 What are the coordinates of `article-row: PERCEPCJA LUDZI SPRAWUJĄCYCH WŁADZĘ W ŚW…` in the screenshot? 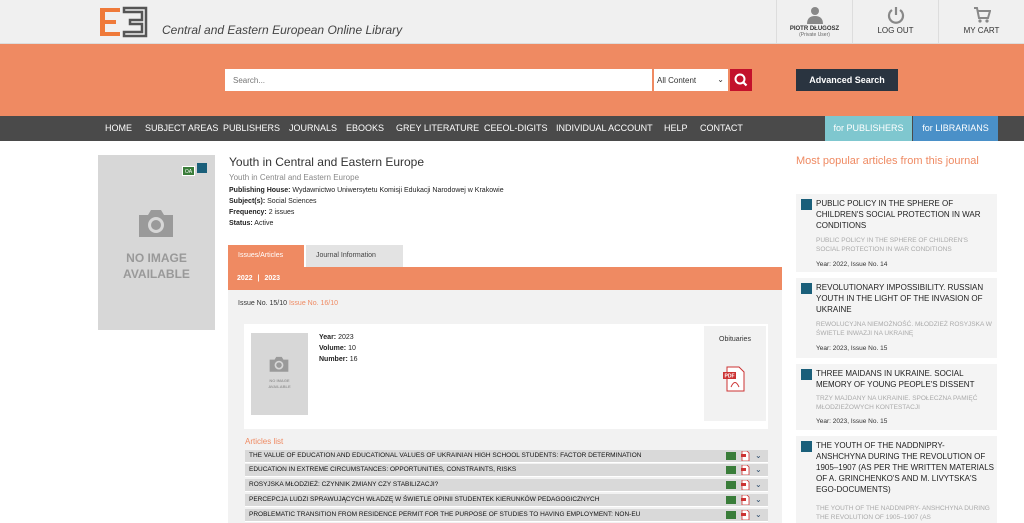 It's located at (506, 500).